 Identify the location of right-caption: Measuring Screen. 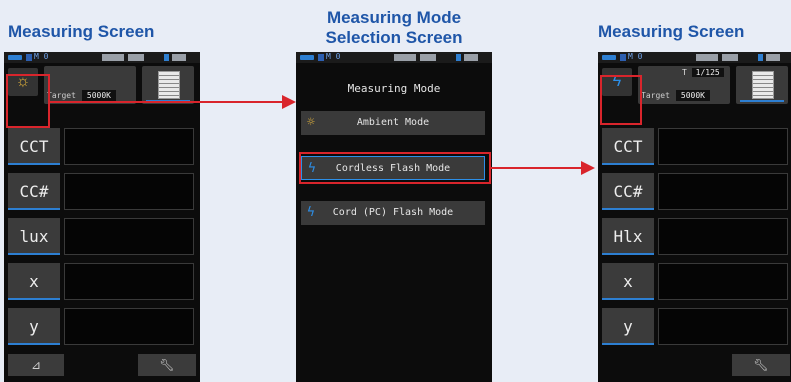
(671, 31).